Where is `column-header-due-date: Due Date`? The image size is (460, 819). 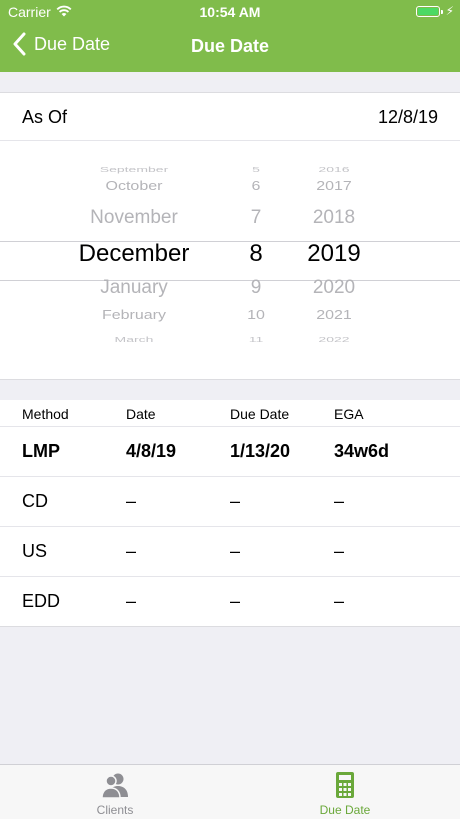
column-header-due-date: Due Date is located at coordinates (260, 414).